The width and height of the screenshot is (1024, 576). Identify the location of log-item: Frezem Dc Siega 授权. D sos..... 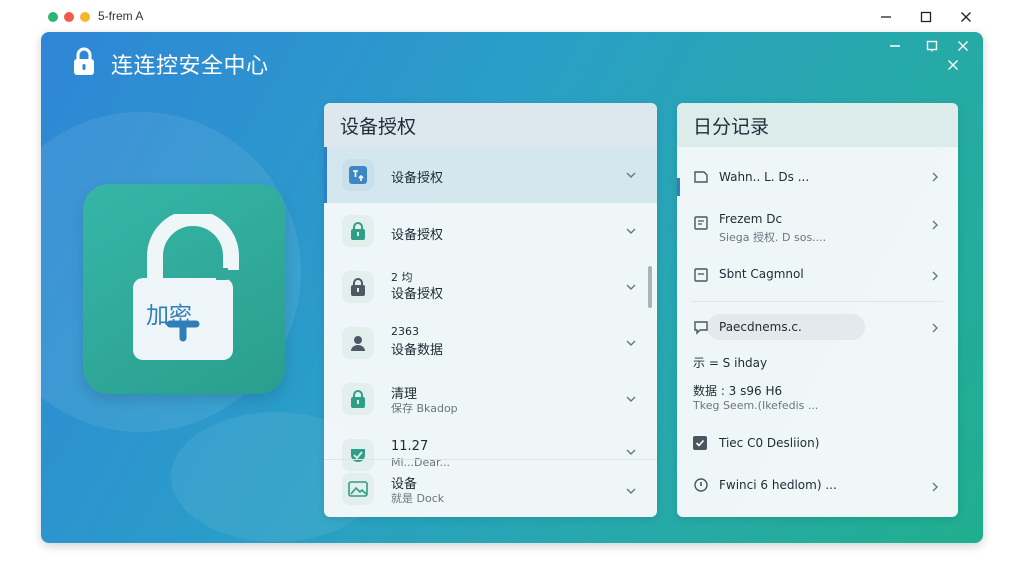
(817, 227).